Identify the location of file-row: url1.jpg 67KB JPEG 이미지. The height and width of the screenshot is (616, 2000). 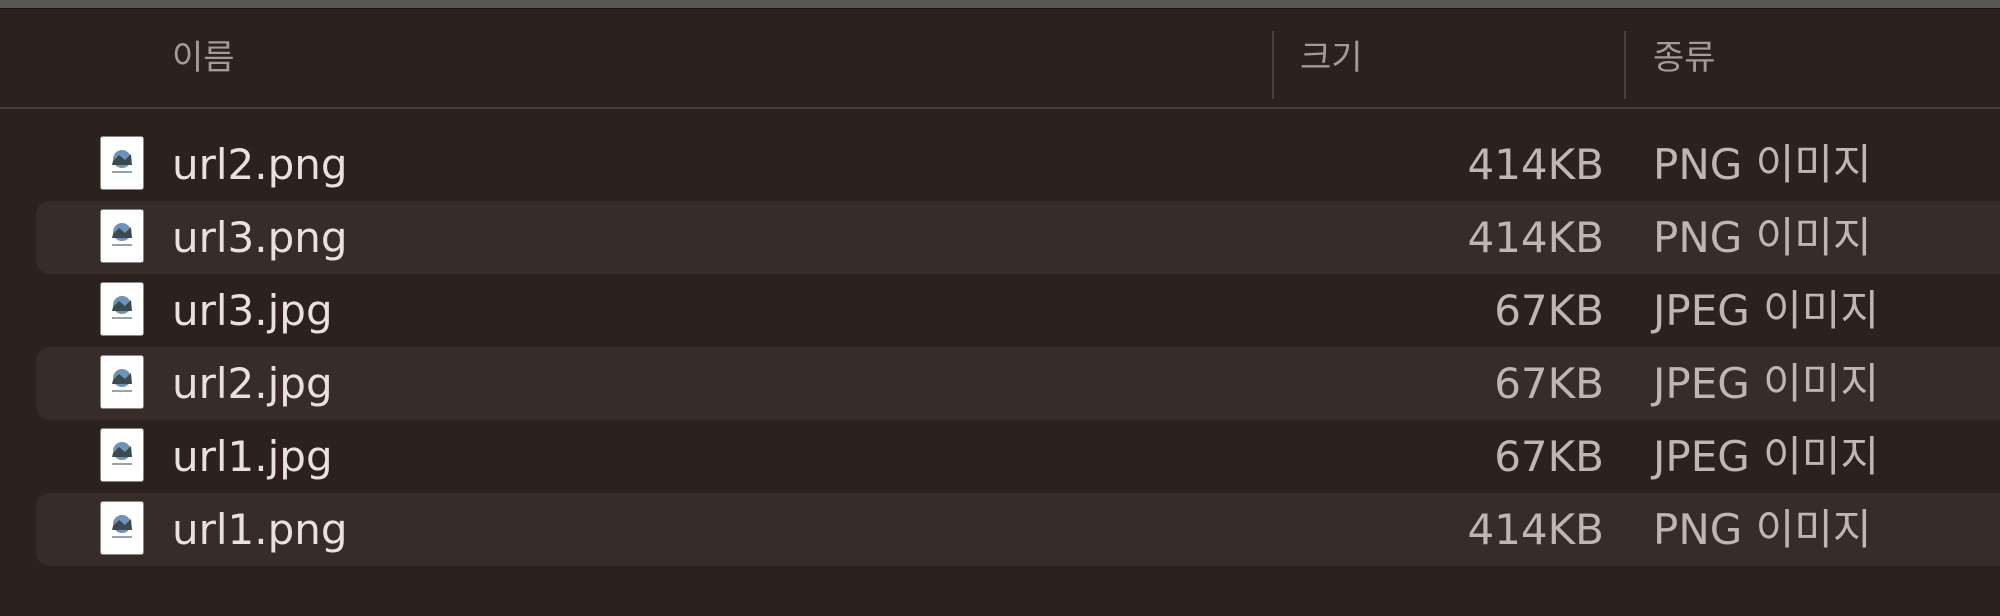
(1000, 456).